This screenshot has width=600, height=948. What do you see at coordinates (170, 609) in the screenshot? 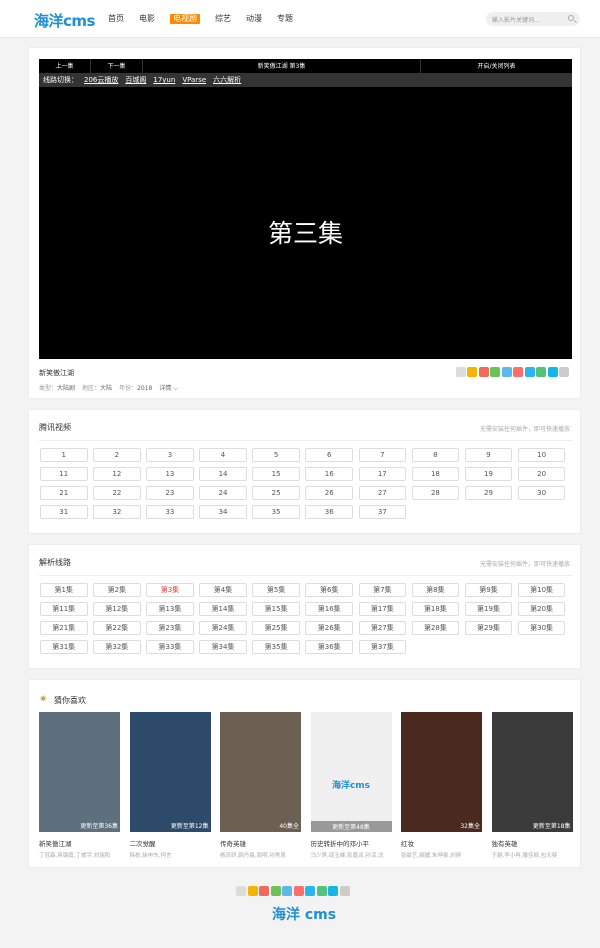
I see `episode-button: 第13集` at bounding box center [170, 609].